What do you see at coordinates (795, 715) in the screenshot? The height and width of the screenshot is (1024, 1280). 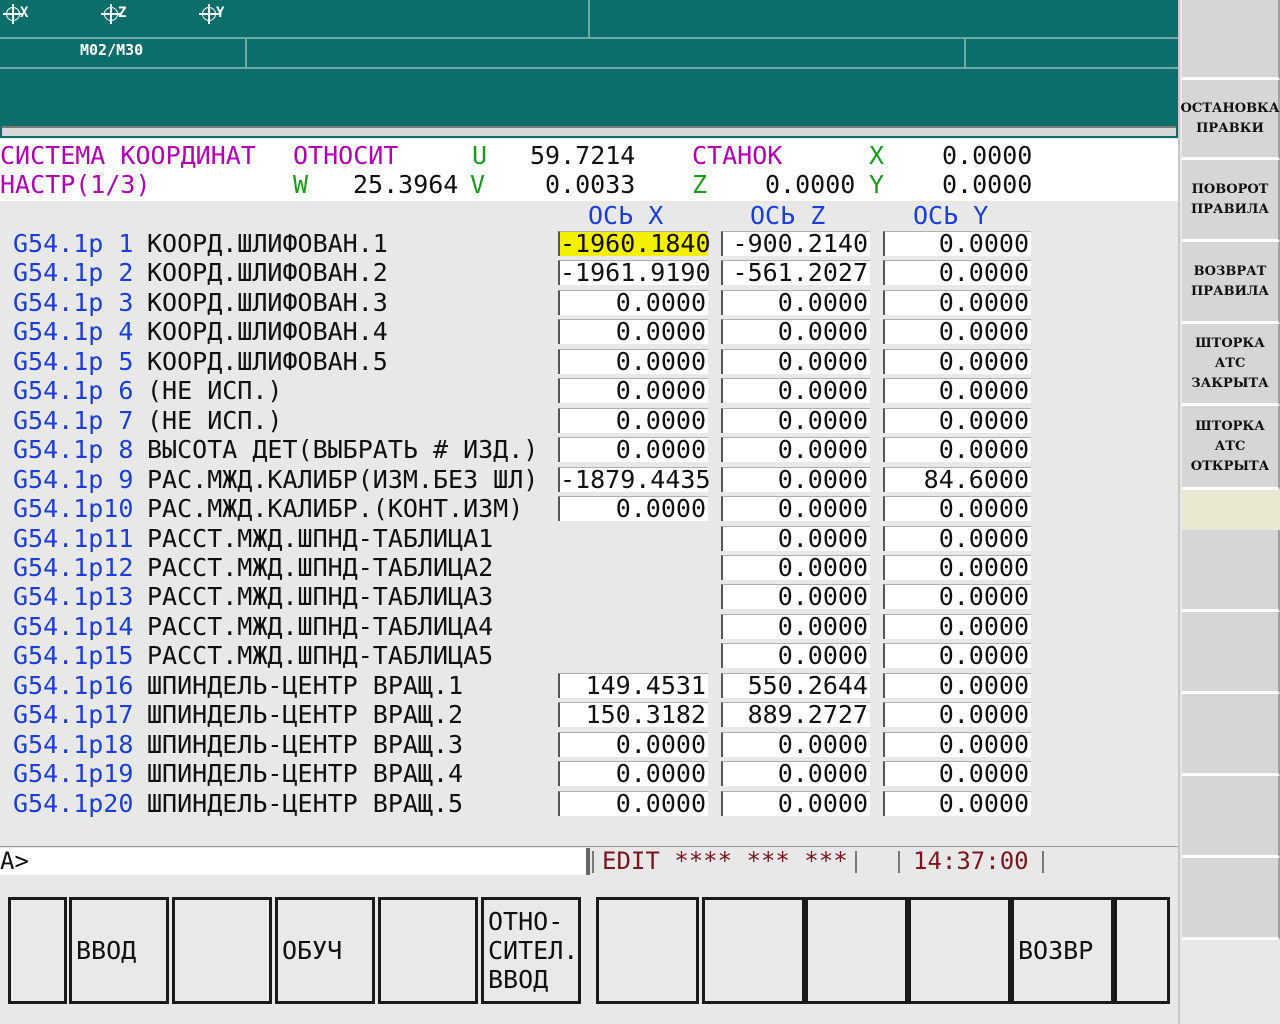 I see `offset-value-z: 889.2727` at bounding box center [795, 715].